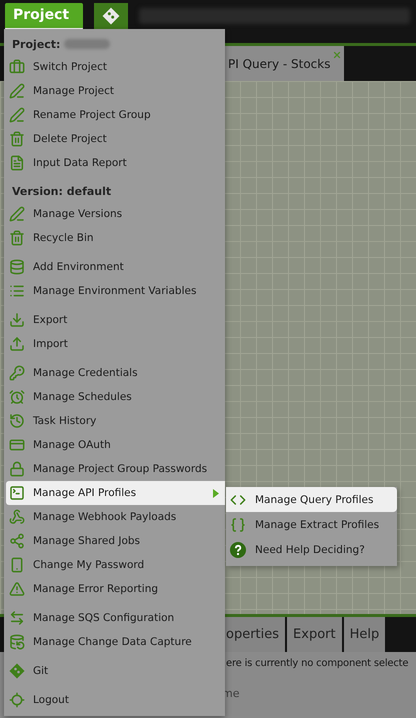 This screenshot has height=718, width=416. I want to click on menu-item: Task History, so click(115, 421).